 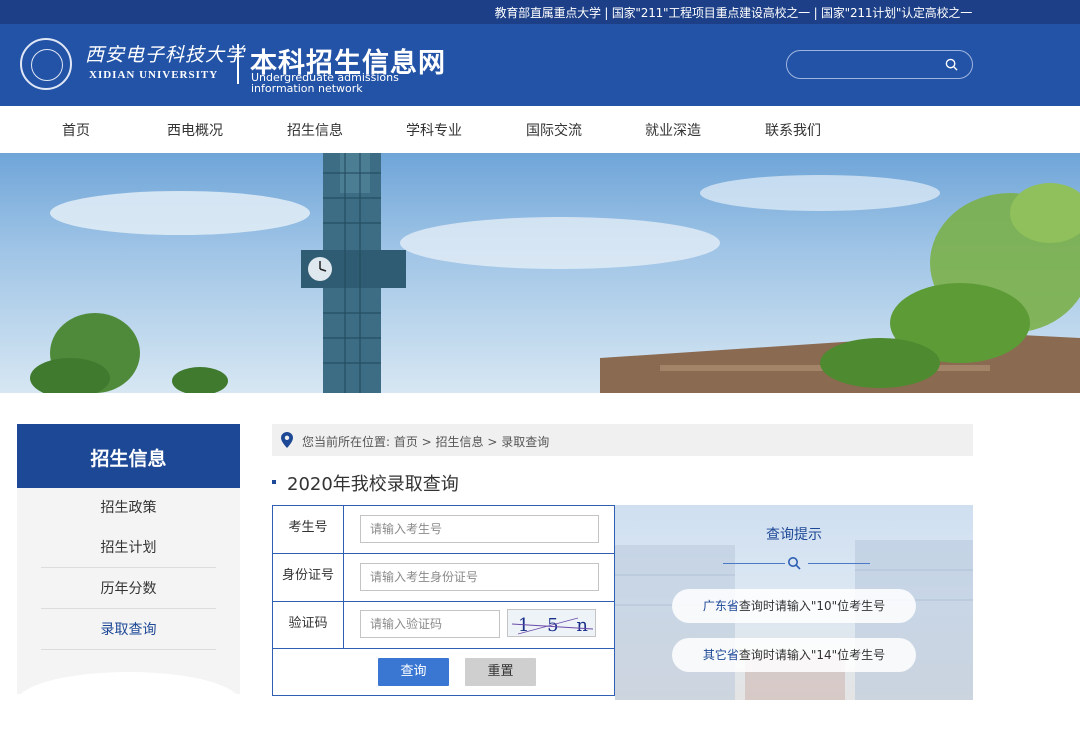 What do you see at coordinates (165, 53) in the screenshot?
I see `university-name-cn: 西安电子科技大学` at bounding box center [165, 53].